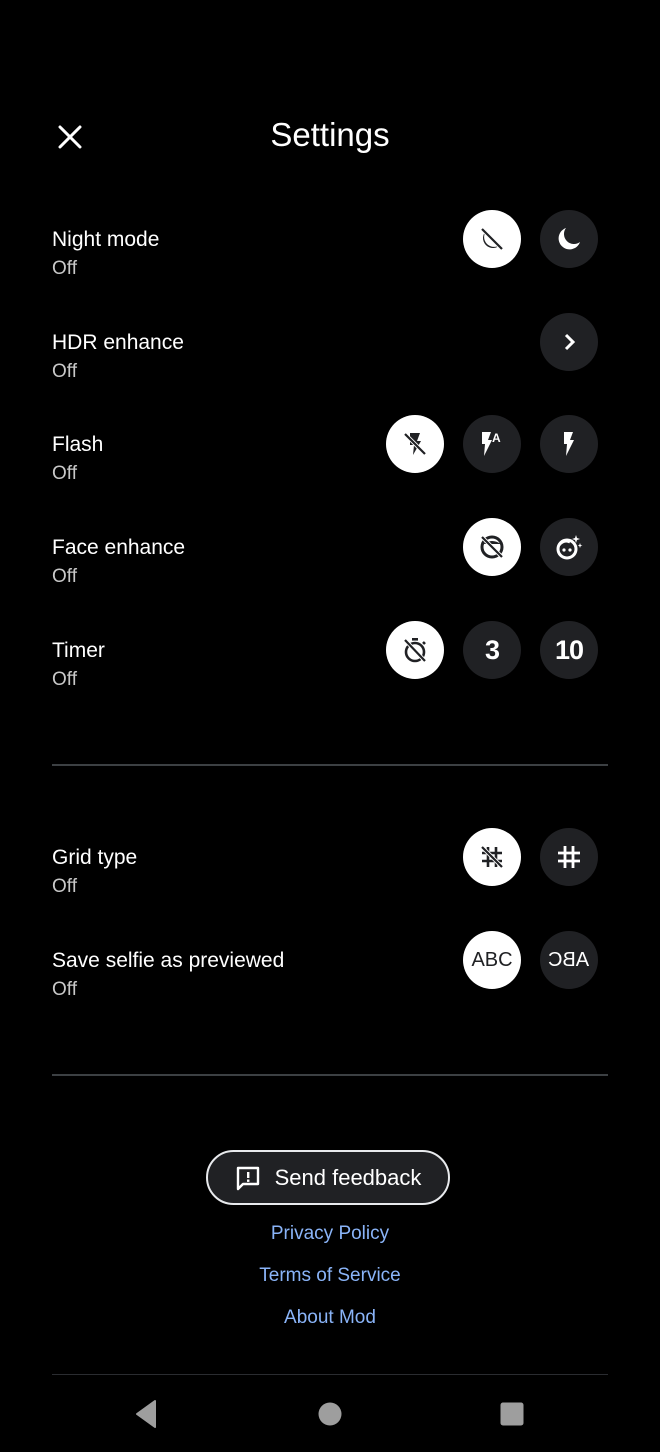  I want to click on abc-icon: ABC, so click(492, 959).